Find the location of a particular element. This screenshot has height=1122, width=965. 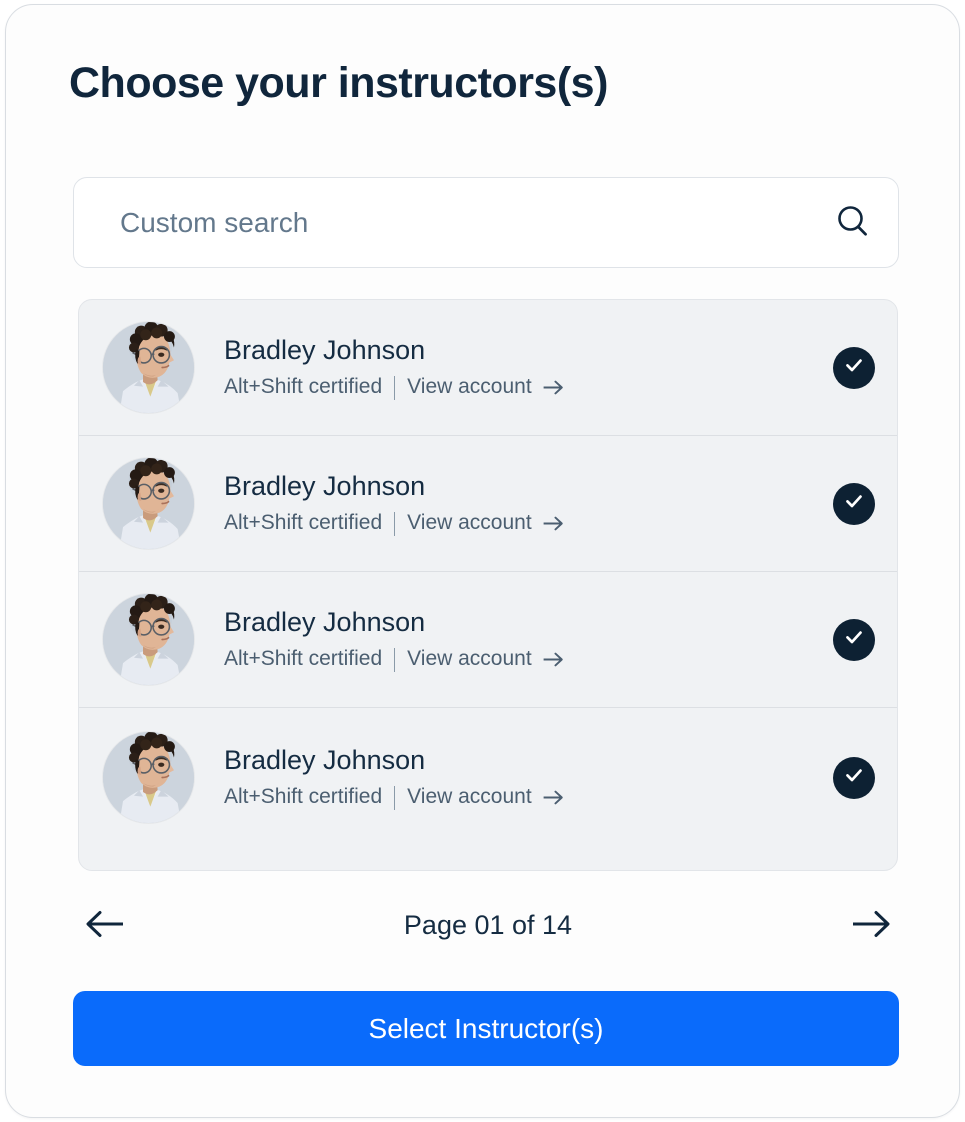

select-instructors-button: Select Instructor(s) is located at coordinates (486, 1028).